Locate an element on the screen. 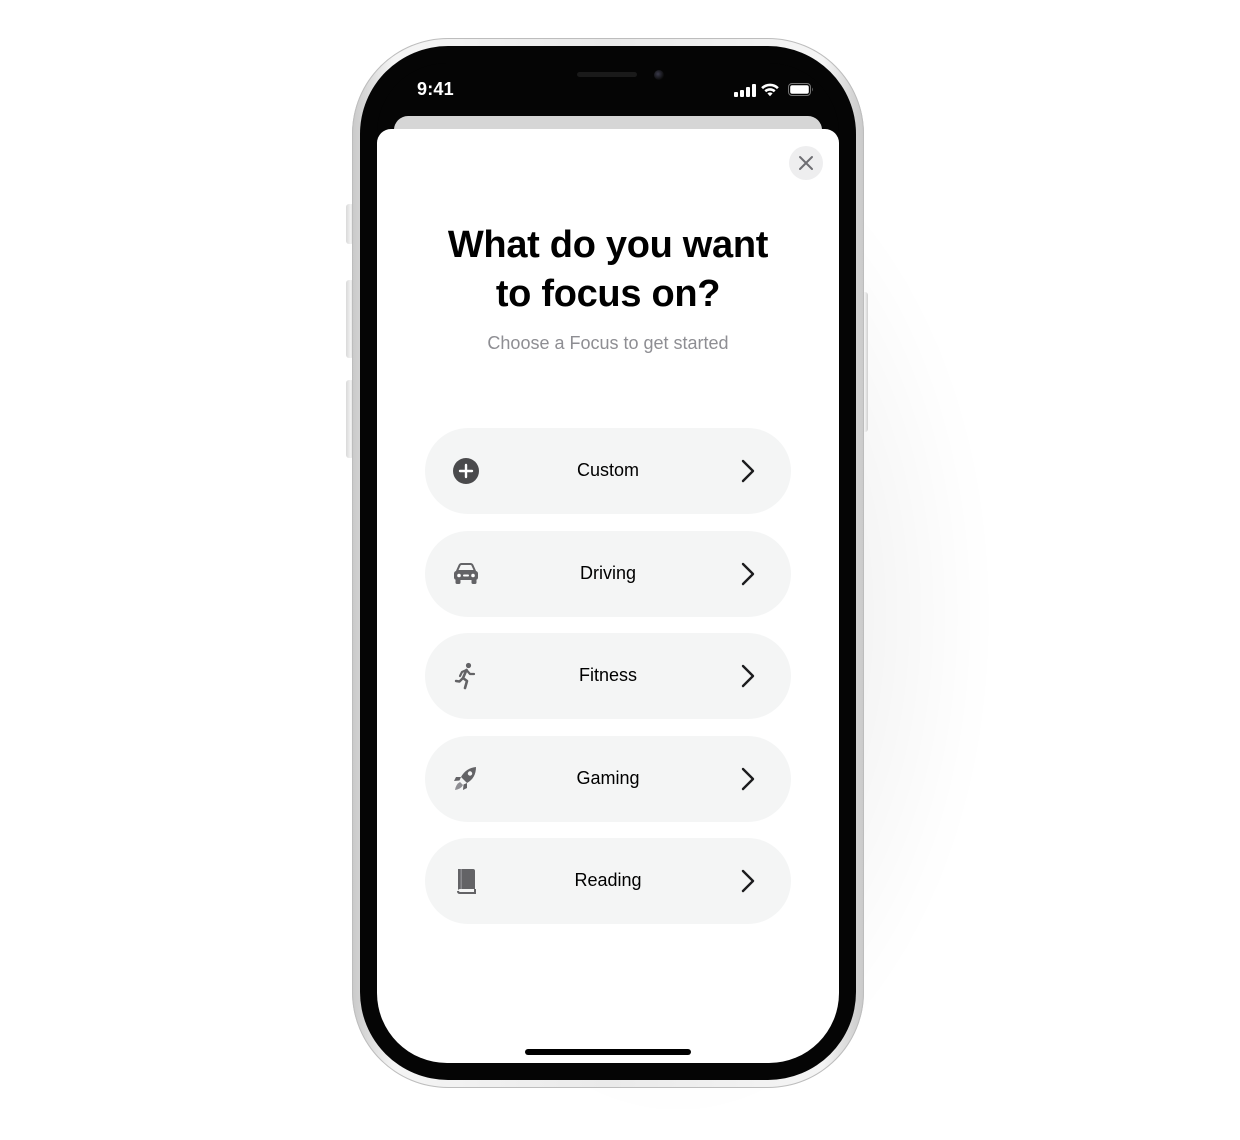 The height and width of the screenshot is (1140, 1240). page-title: What do you want to focus on? is located at coordinates (608, 270).